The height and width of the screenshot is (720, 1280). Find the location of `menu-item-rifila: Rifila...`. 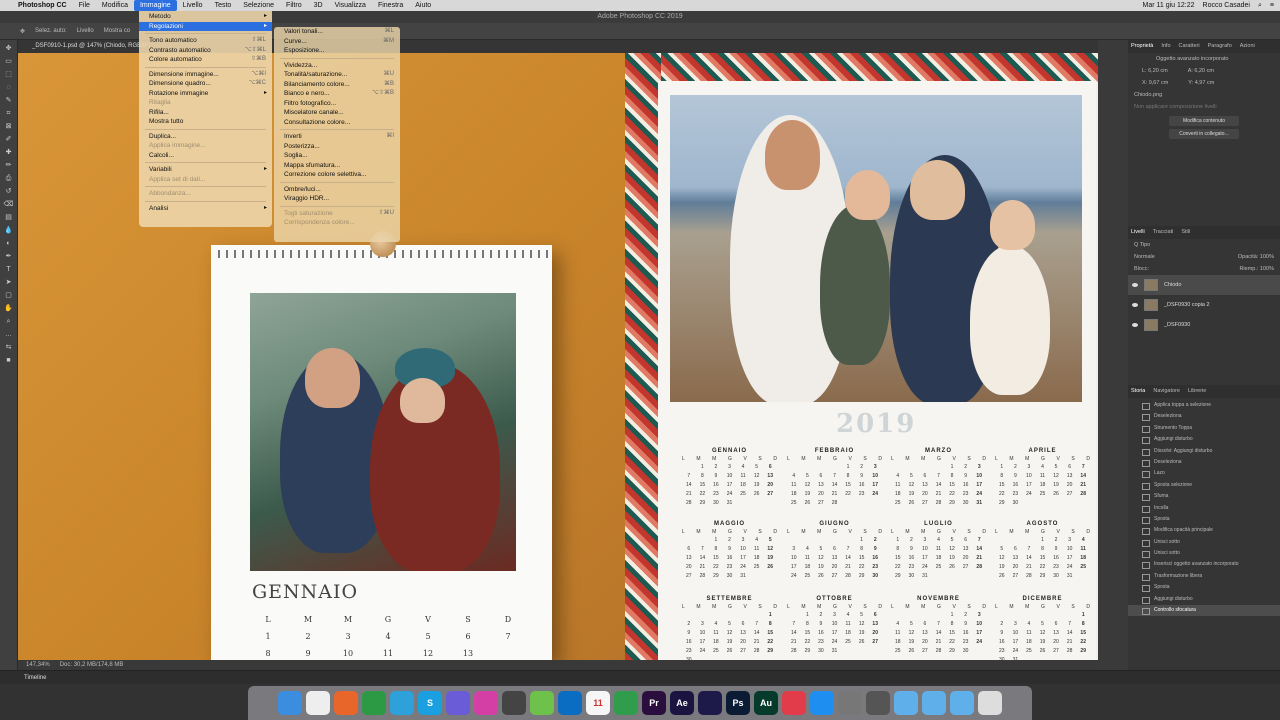

menu-item-rifila: Rifila... is located at coordinates (205, 113).